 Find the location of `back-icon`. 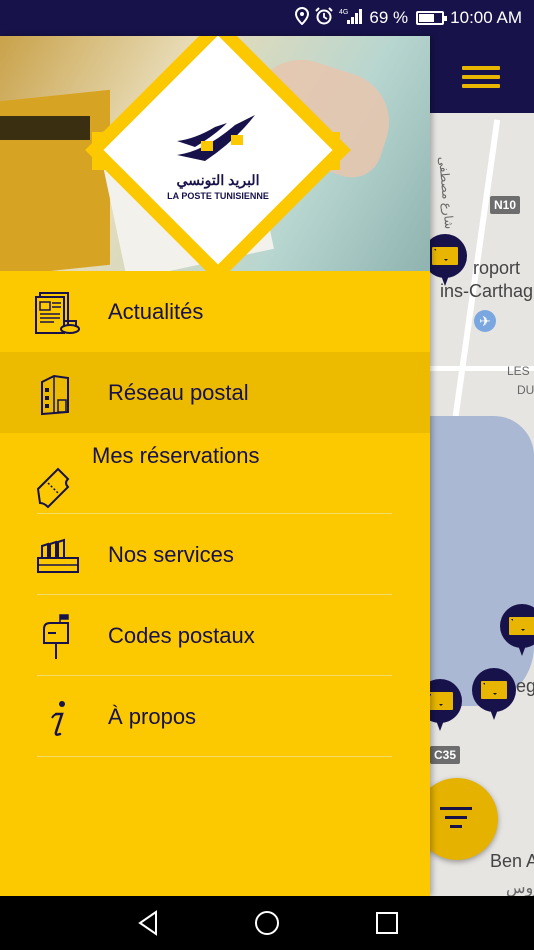

back-icon is located at coordinates (149, 923).